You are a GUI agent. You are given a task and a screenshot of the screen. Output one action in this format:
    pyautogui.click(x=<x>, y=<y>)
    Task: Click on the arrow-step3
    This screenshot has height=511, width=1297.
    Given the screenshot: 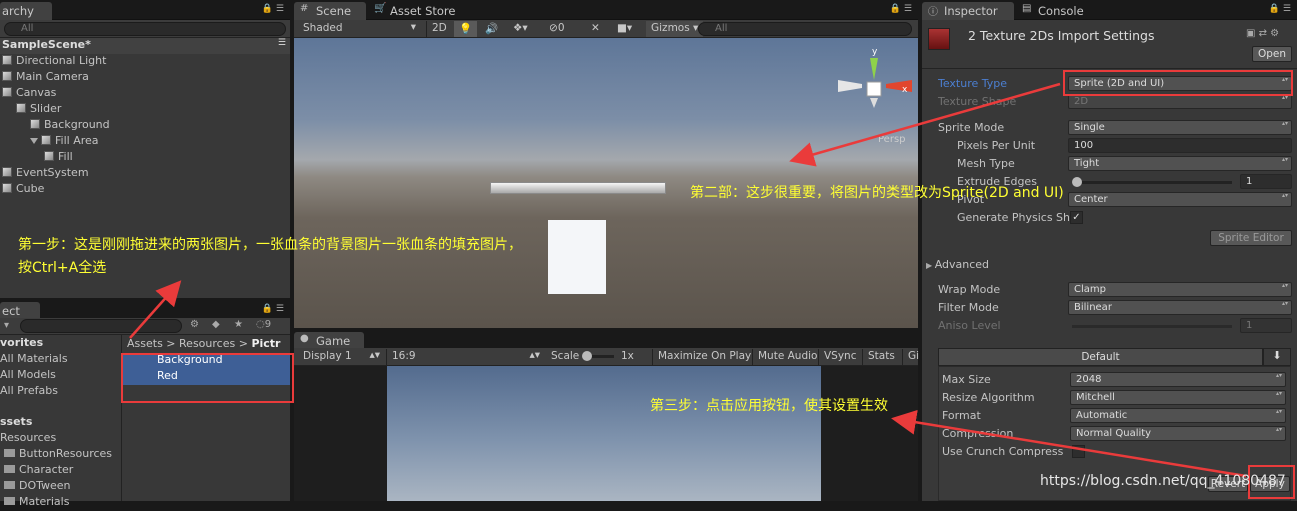 What is the action you would take?
    pyautogui.click(x=1069, y=443)
    